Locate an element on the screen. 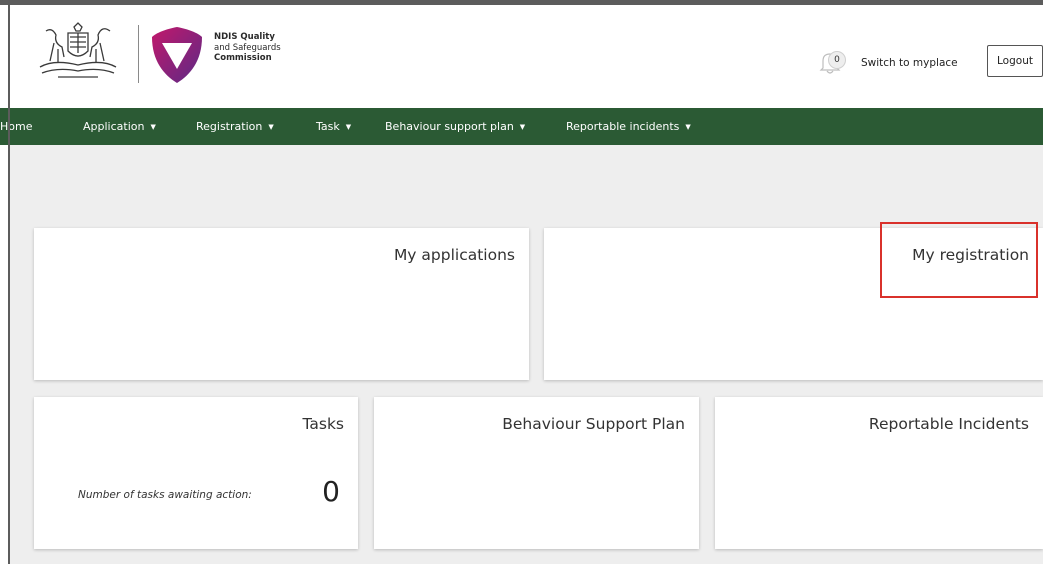  nav-item-behaviour-support-plan: Behaviour support plan ▼ is located at coordinates (455, 126).